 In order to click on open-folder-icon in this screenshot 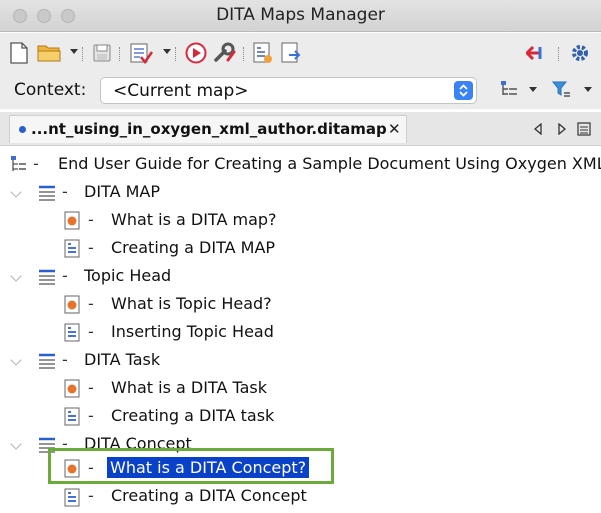, I will do `click(49, 53)`.